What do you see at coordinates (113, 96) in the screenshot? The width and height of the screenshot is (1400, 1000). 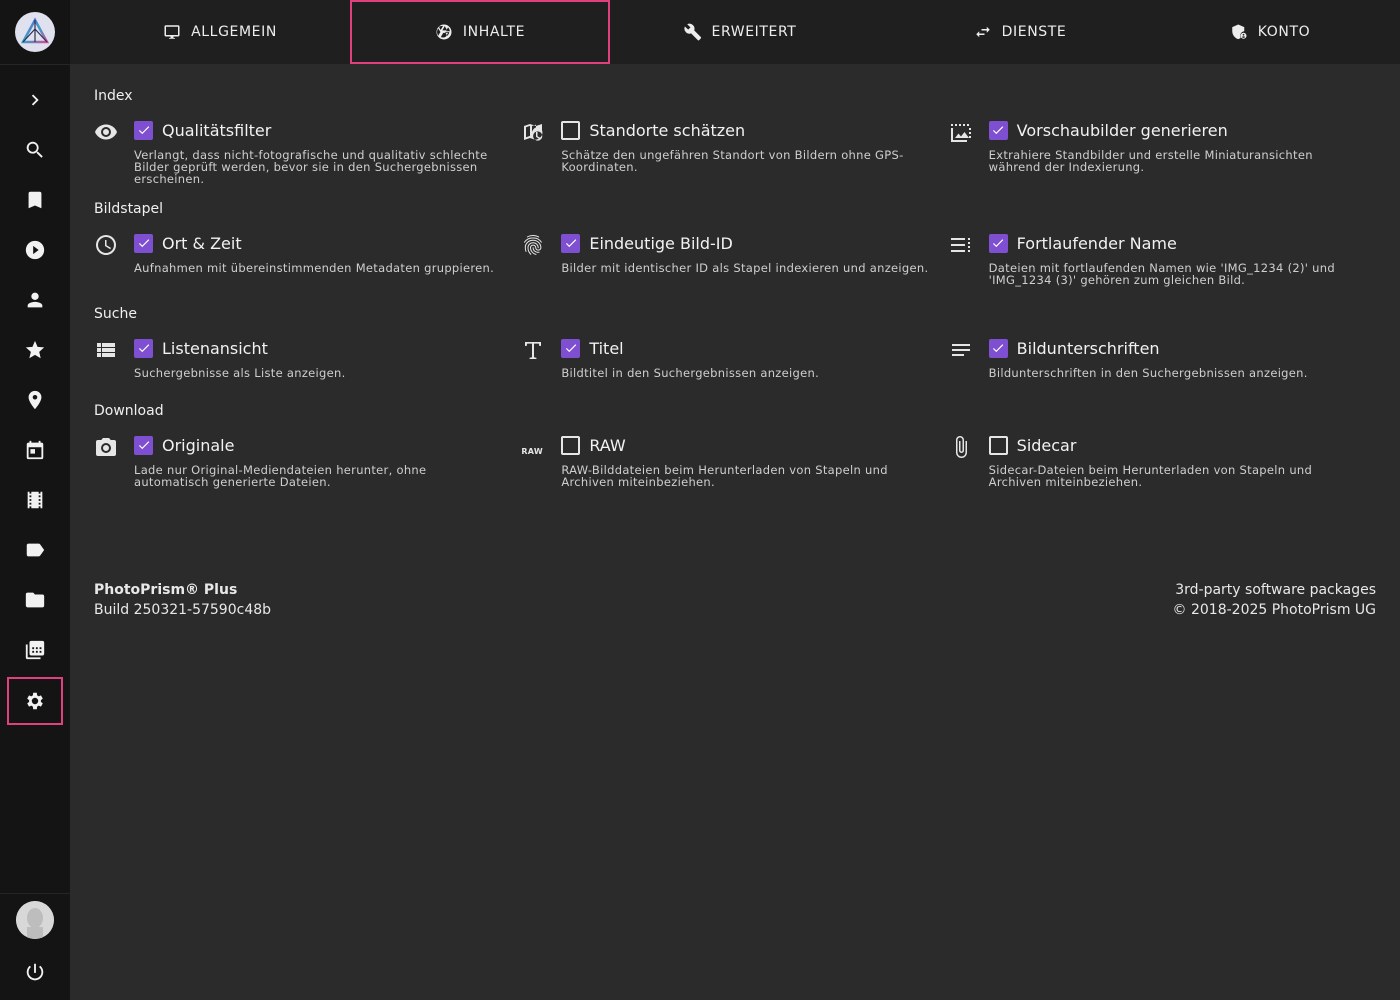 I see `section-title-index: Index` at bounding box center [113, 96].